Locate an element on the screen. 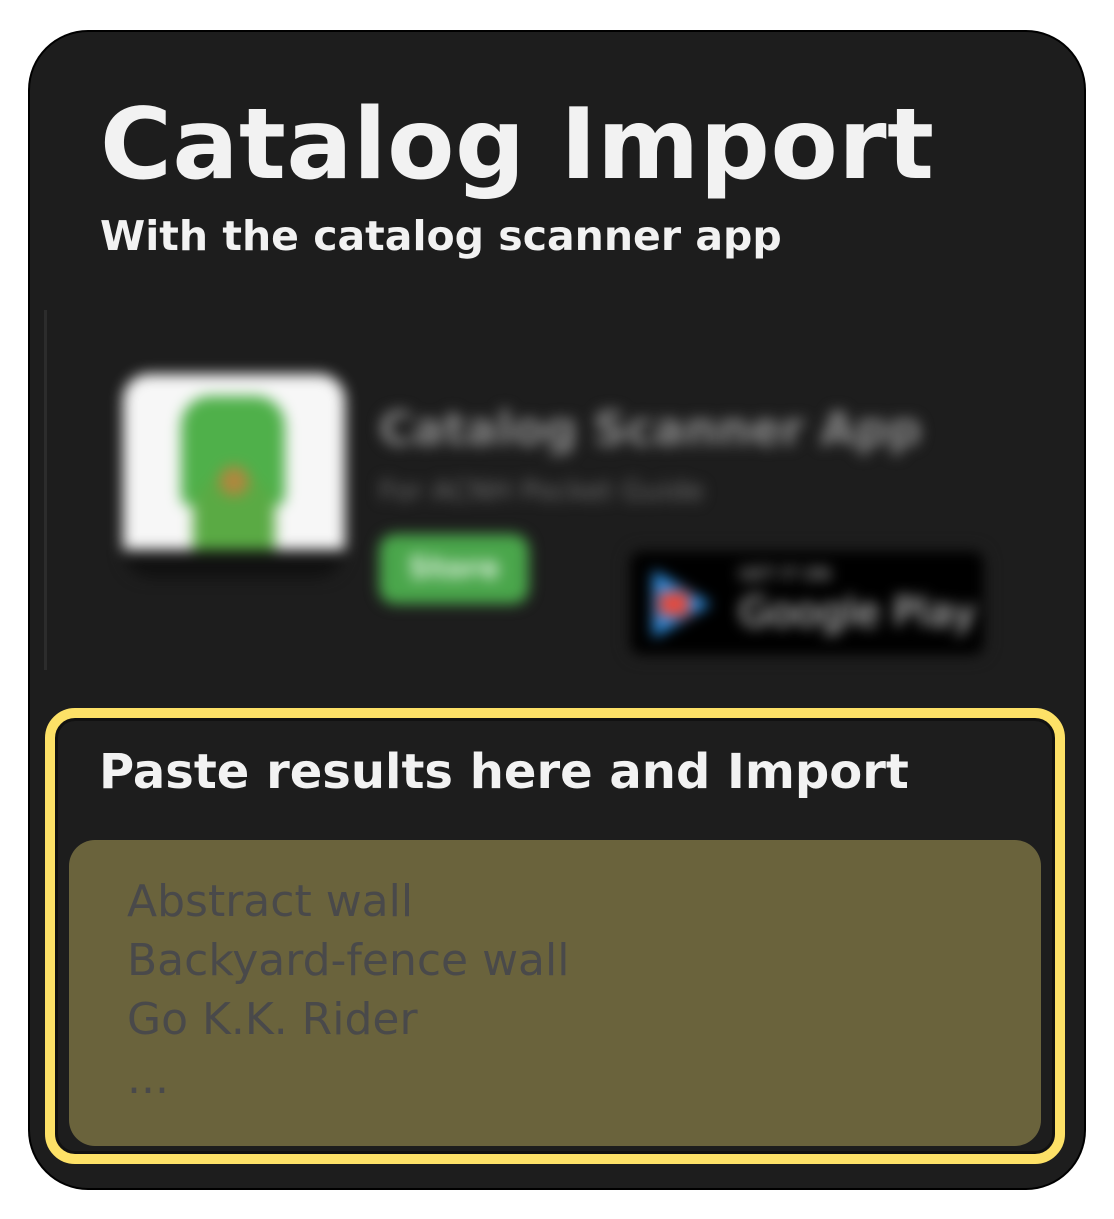 This screenshot has width=1114, height=1219. page-title: Catalog Import is located at coordinates (517, 145).